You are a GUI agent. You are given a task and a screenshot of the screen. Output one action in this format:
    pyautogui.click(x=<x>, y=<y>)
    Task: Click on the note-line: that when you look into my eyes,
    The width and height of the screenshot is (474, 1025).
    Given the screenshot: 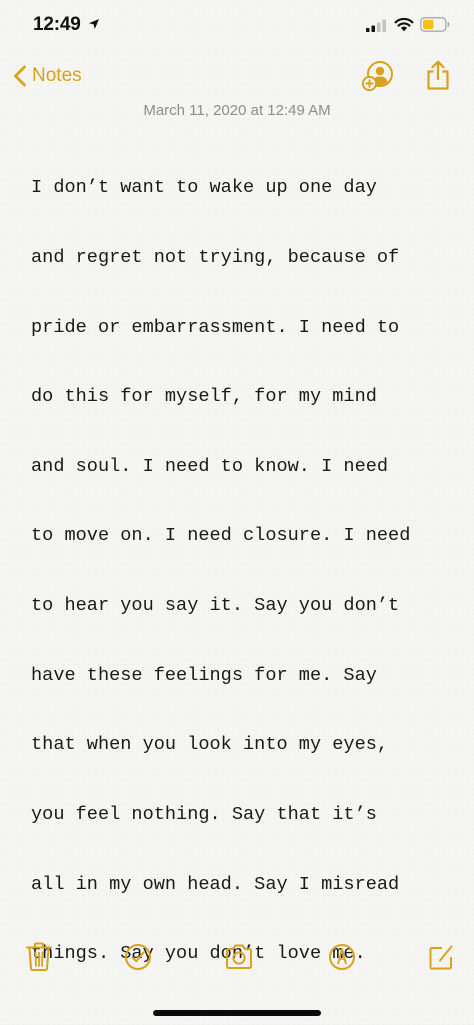 What is the action you would take?
    pyautogui.click(x=210, y=745)
    